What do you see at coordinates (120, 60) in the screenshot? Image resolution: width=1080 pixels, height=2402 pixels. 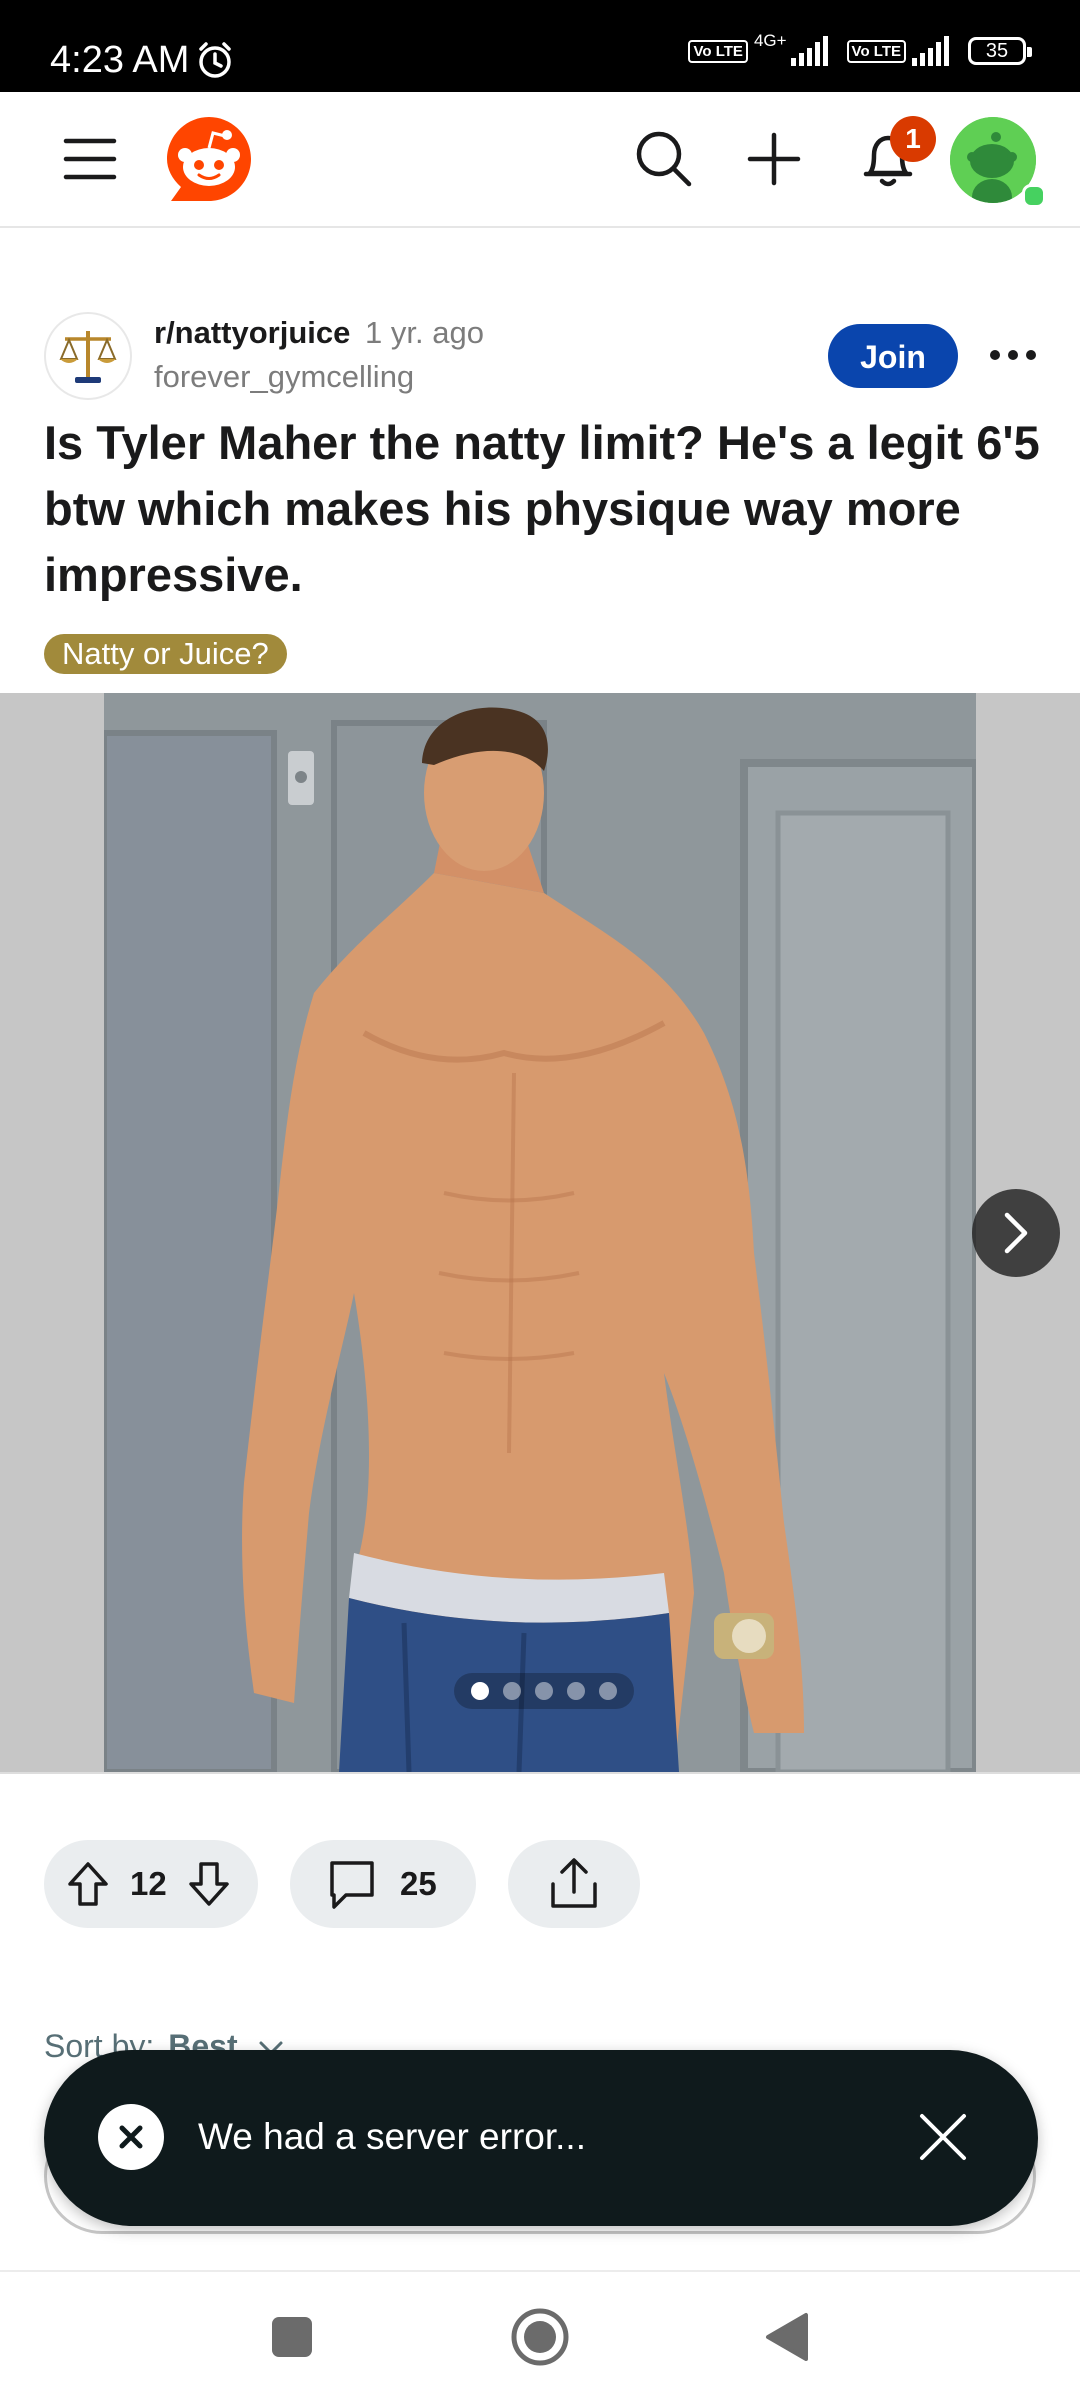 I see `status-time: 4:23 AM` at bounding box center [120, 60].